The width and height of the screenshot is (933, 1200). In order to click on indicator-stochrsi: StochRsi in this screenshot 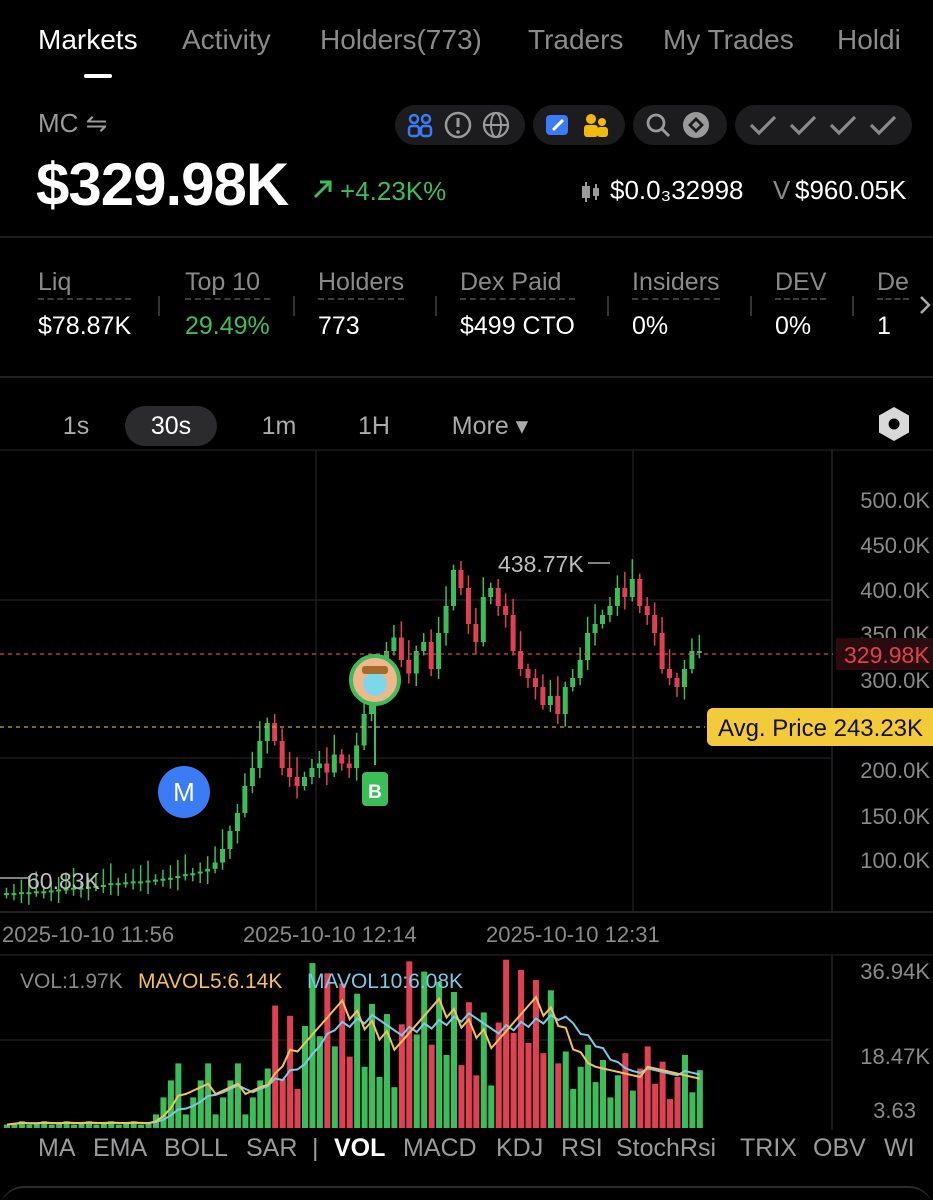, I will do `click(666, 1148)`.